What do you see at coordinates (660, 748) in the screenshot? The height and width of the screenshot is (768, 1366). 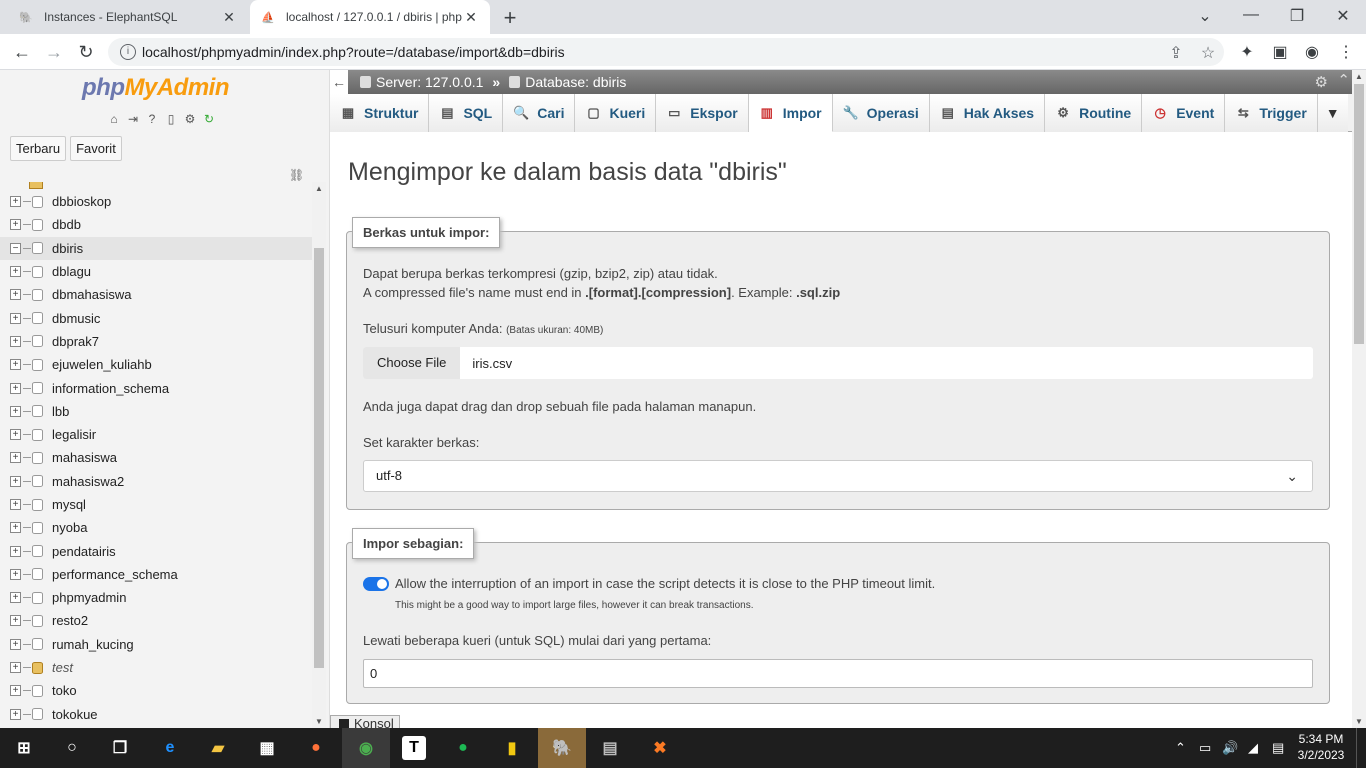 I see `xampp-icon: ✖` at bounding box center [660, 748].